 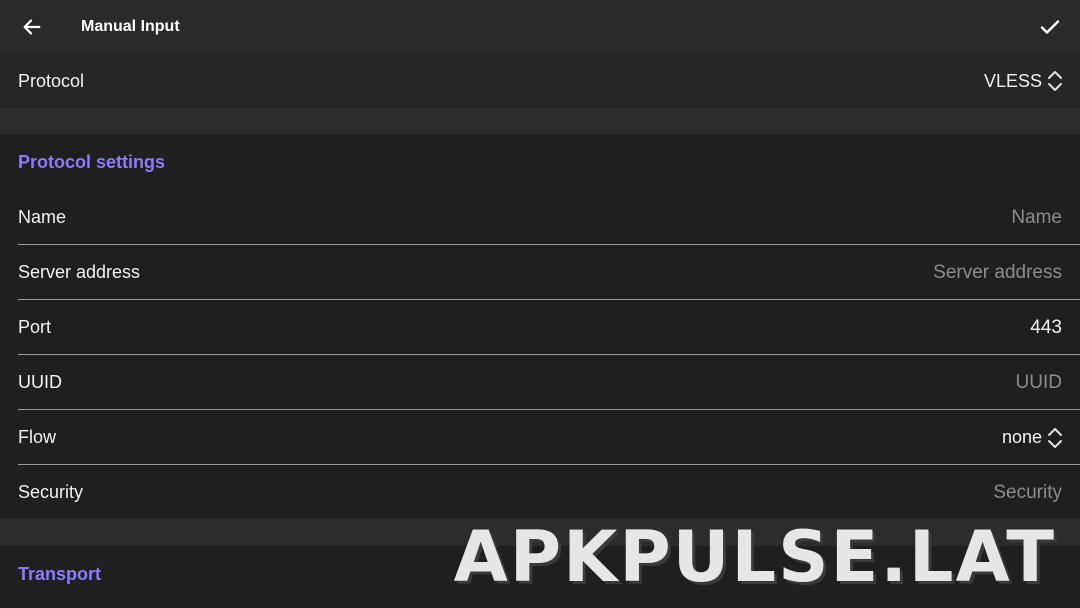 What do you see at coordinates (540, 81) in the screenshot?
I see `protocol-select: Protocol VLESS` at bounding box center [540, 81].